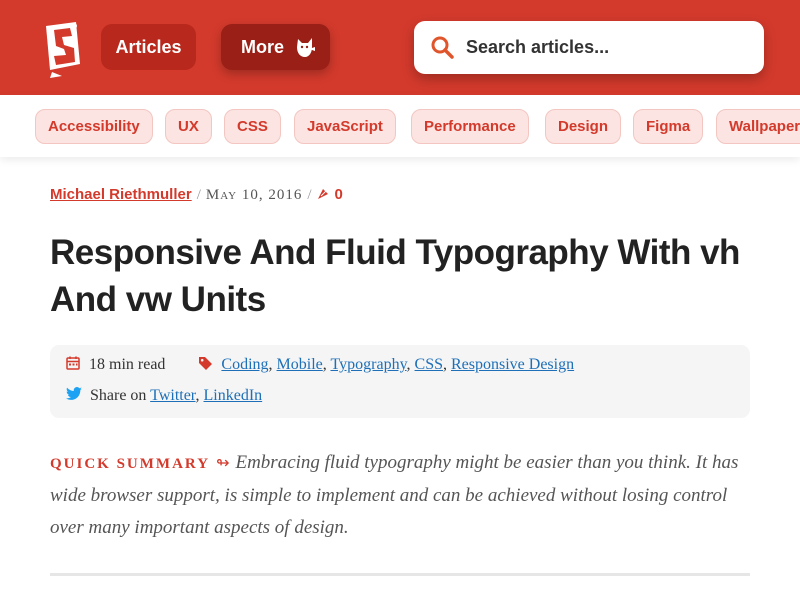 The width and height of the screenshot is (800, 600). What do you see at coordinates (121, 194) in the screenshot?
I see `author-link: Michael Riethmuller` at bounding box center [121, 194].